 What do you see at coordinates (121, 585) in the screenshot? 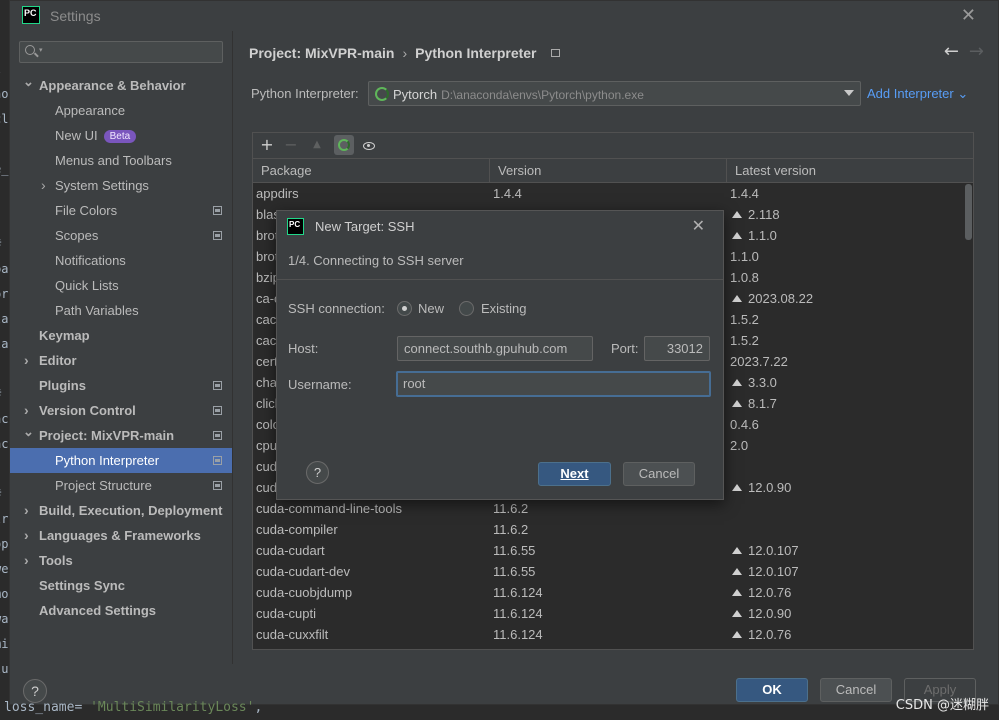
I see `sidebar-item-settings-sync: Settings Sync` at bounding box center [121, 585].